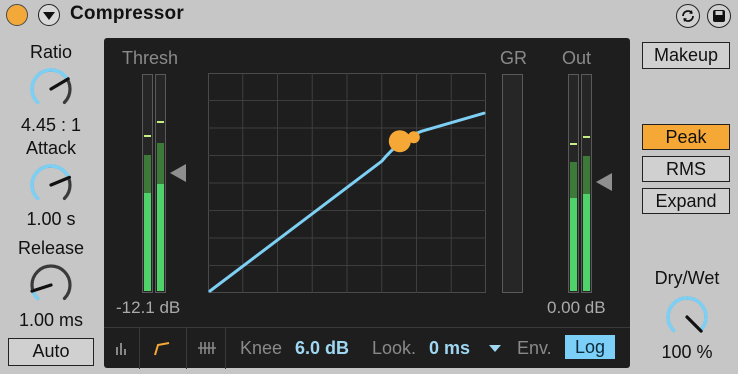 This screenshot has height=374, width=738. Describe the element at coordinates (51, 219) in the screenshot. I see `attack-value: 1.00 s` at that location.